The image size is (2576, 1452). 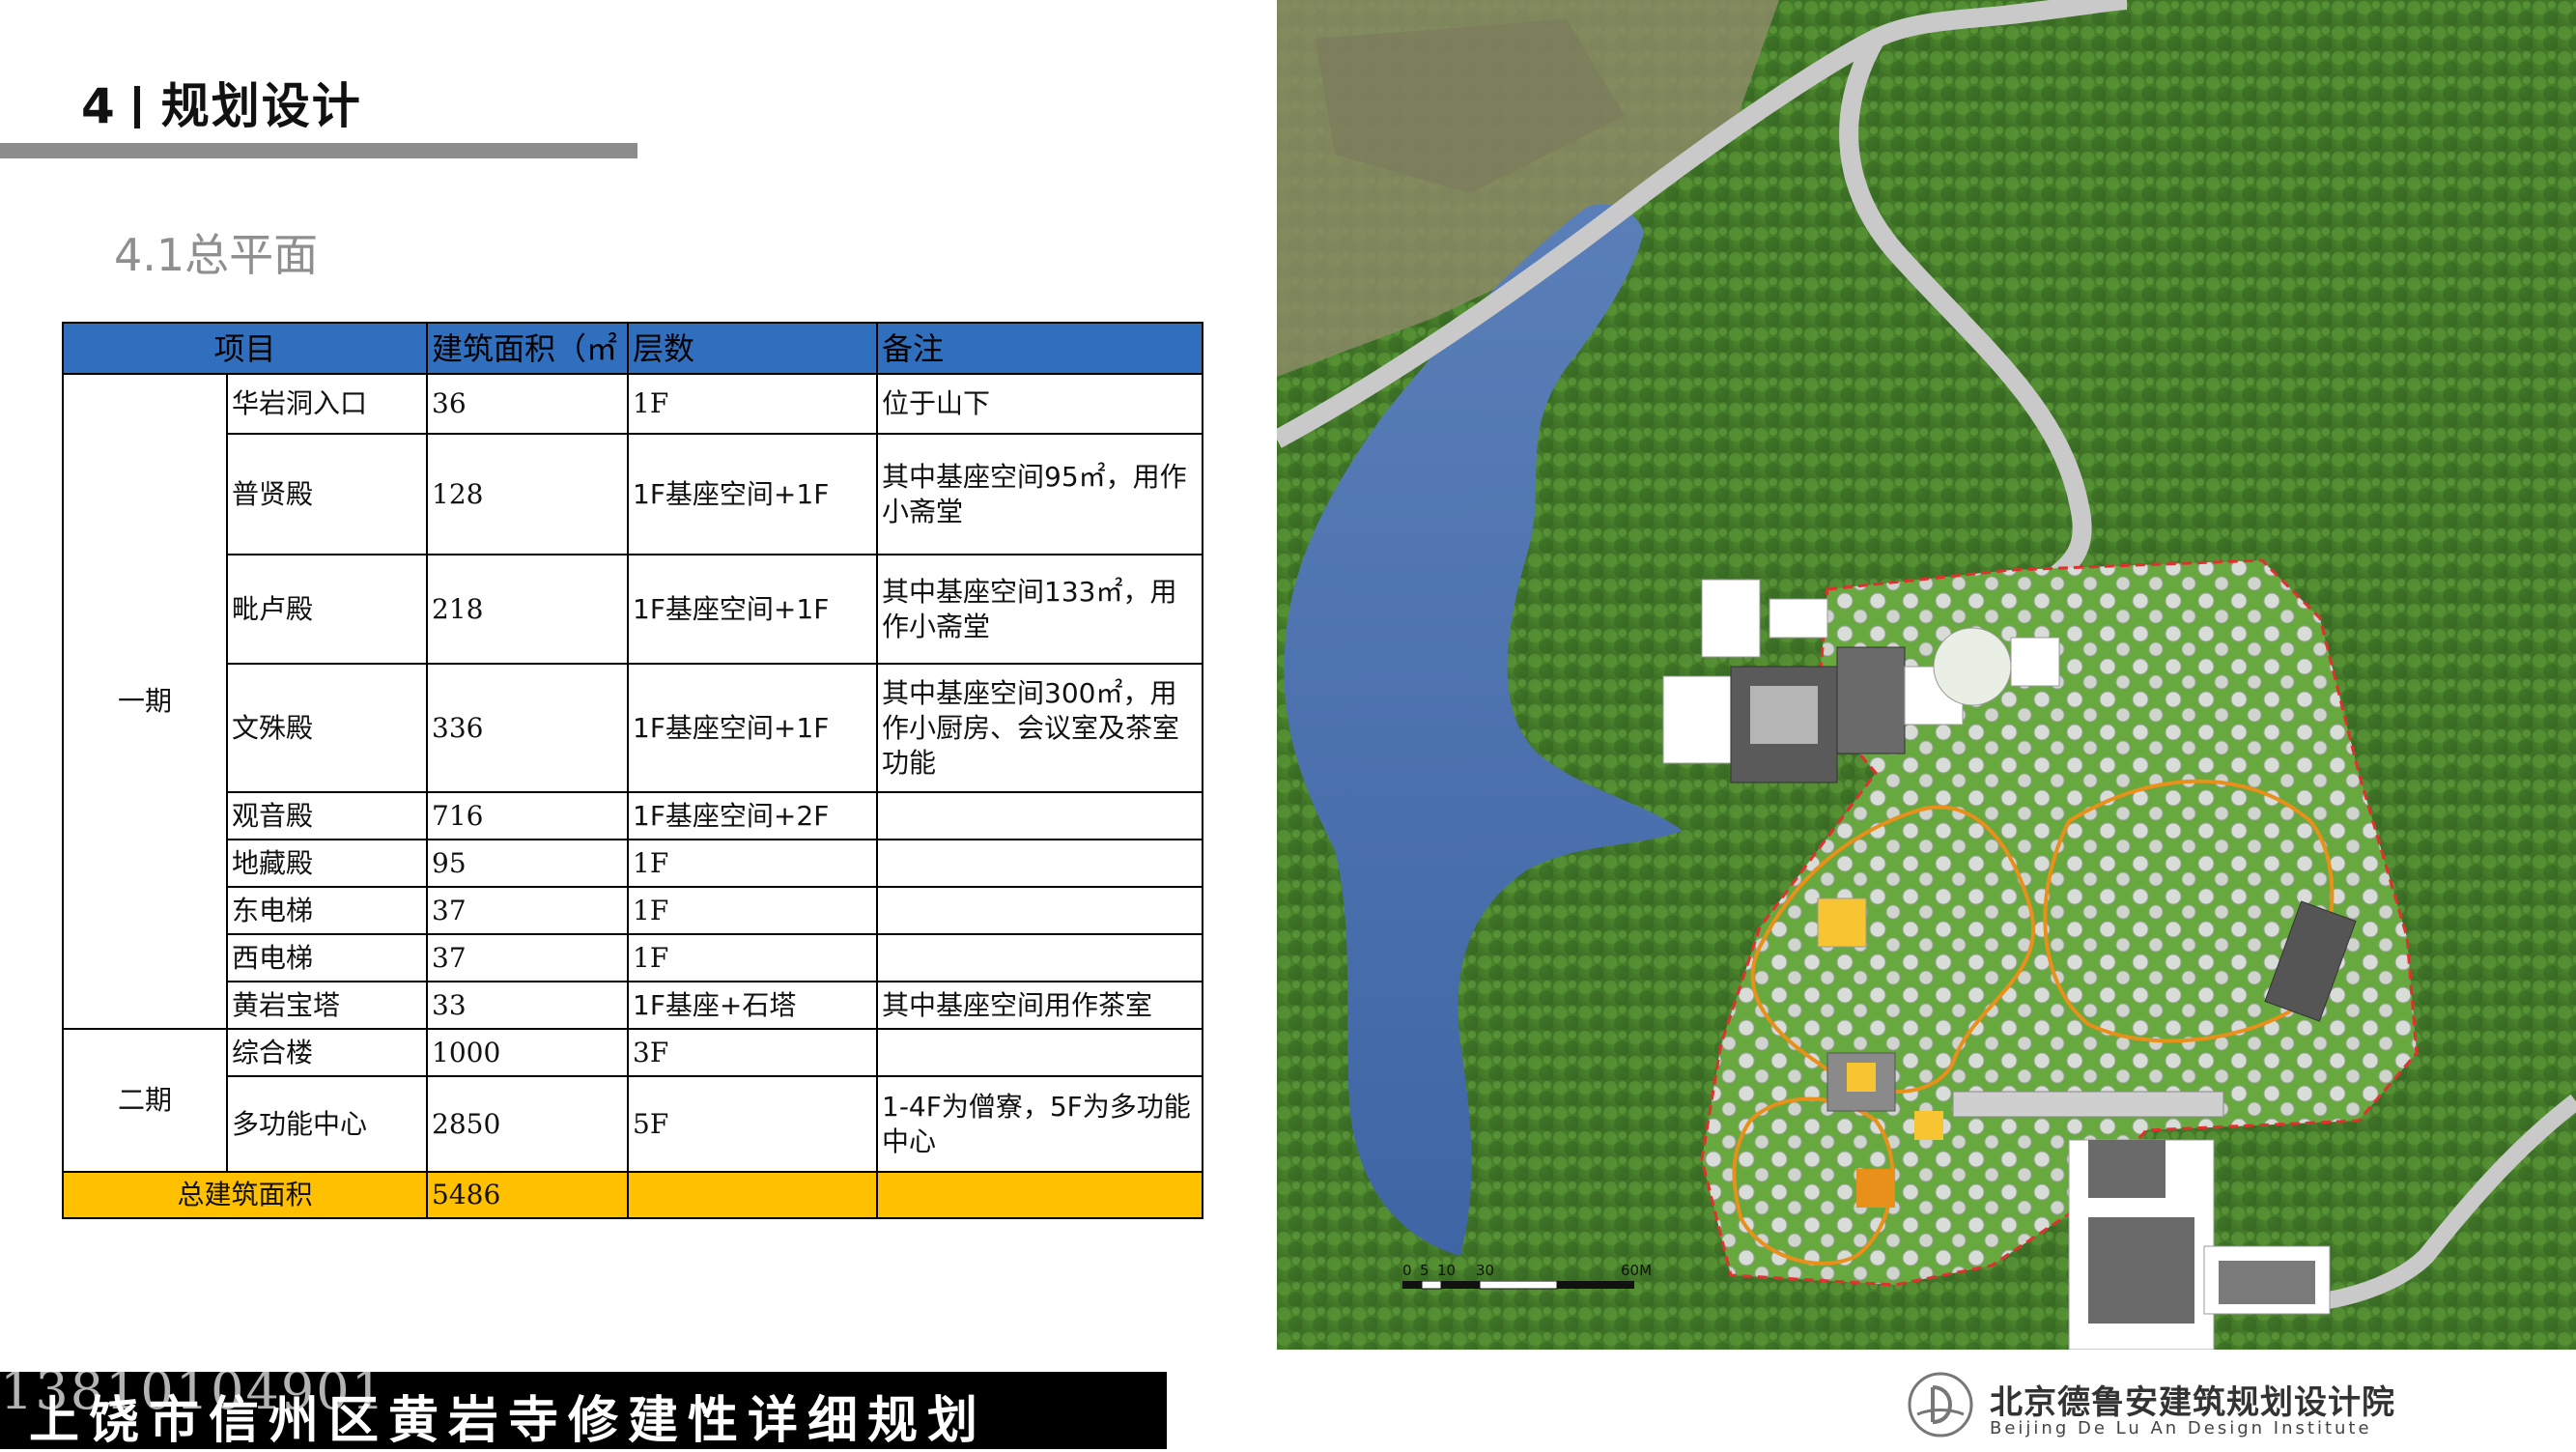 I want to click on table-row: 地藏殿 95 1F, so click(x=633, y=863).